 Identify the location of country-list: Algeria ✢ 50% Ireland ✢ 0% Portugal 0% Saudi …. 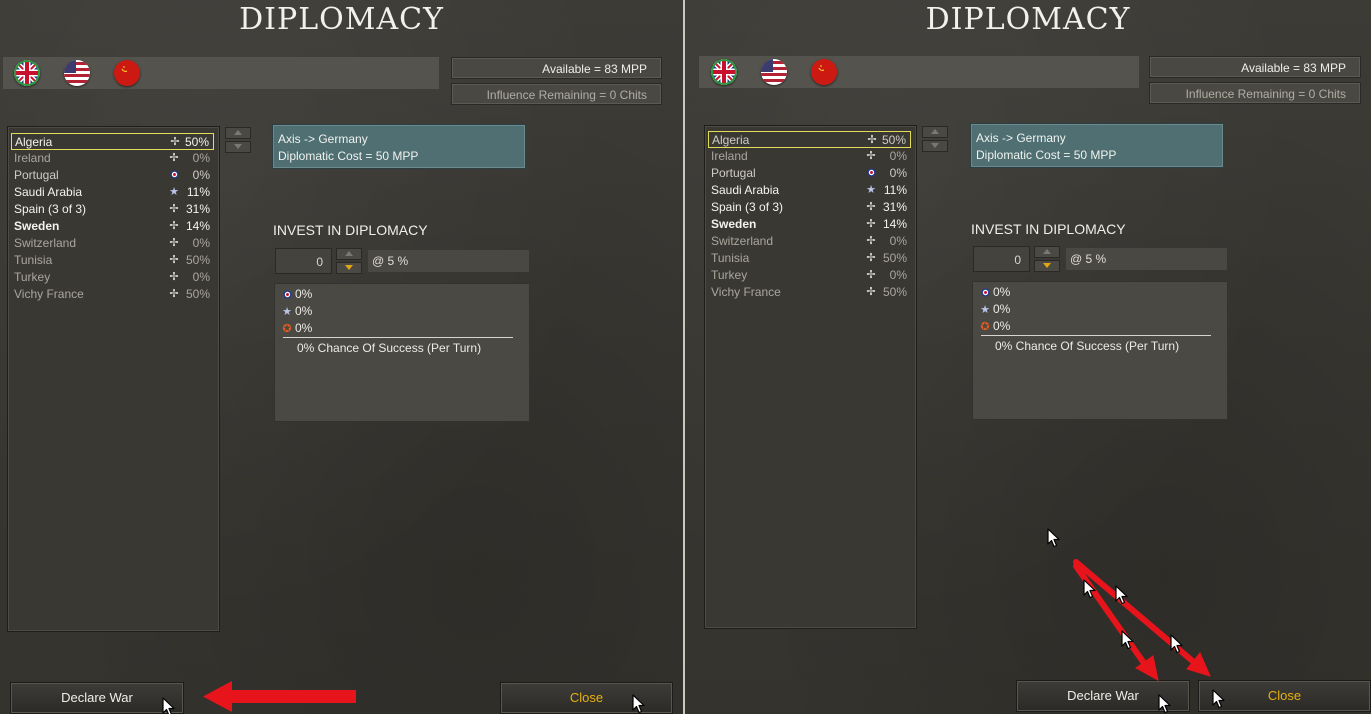
(113, 379).